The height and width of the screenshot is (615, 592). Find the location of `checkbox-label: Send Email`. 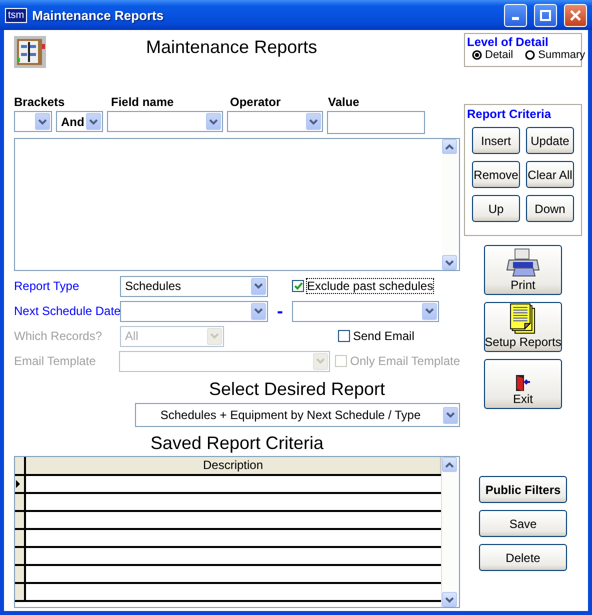

checkbox-label: Send Email is located at coordinates (383, 336).